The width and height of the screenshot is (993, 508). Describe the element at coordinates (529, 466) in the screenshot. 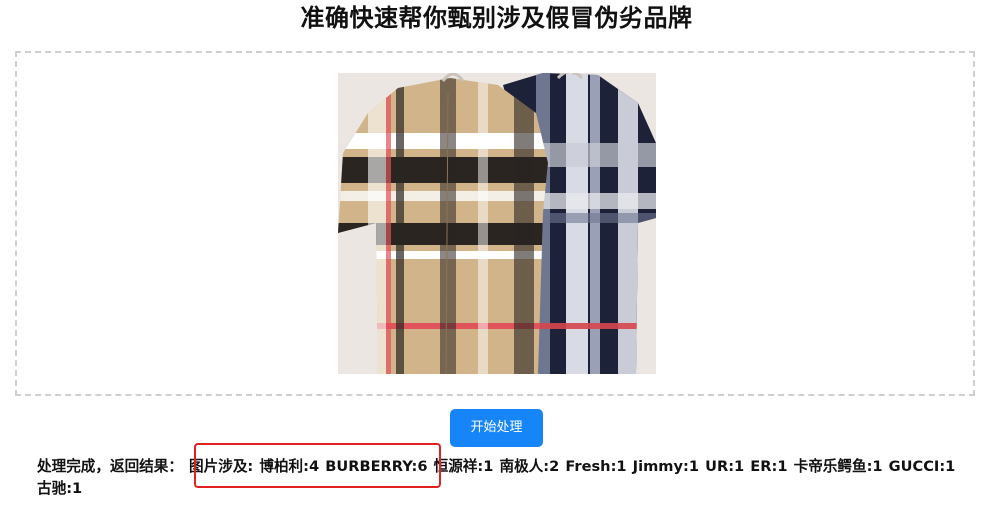

I see `result-brand: 南极人:2` at that location.